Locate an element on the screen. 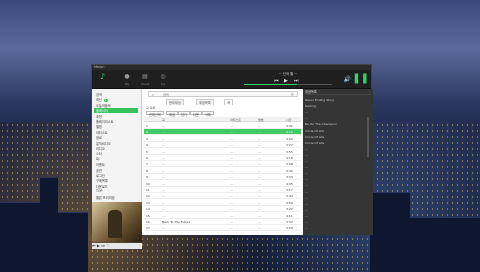 This screenshot has width=480, height=272. sidebar-item: 다운로드 is located at coordinates (102, 186).